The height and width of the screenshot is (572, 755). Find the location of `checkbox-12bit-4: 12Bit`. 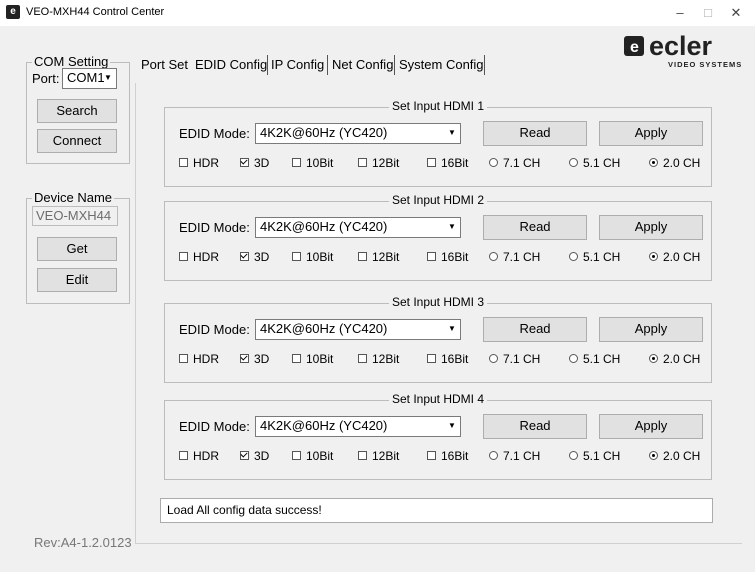

checkbox-12bit-4: 12Bit is located at coordinates (378, 456).